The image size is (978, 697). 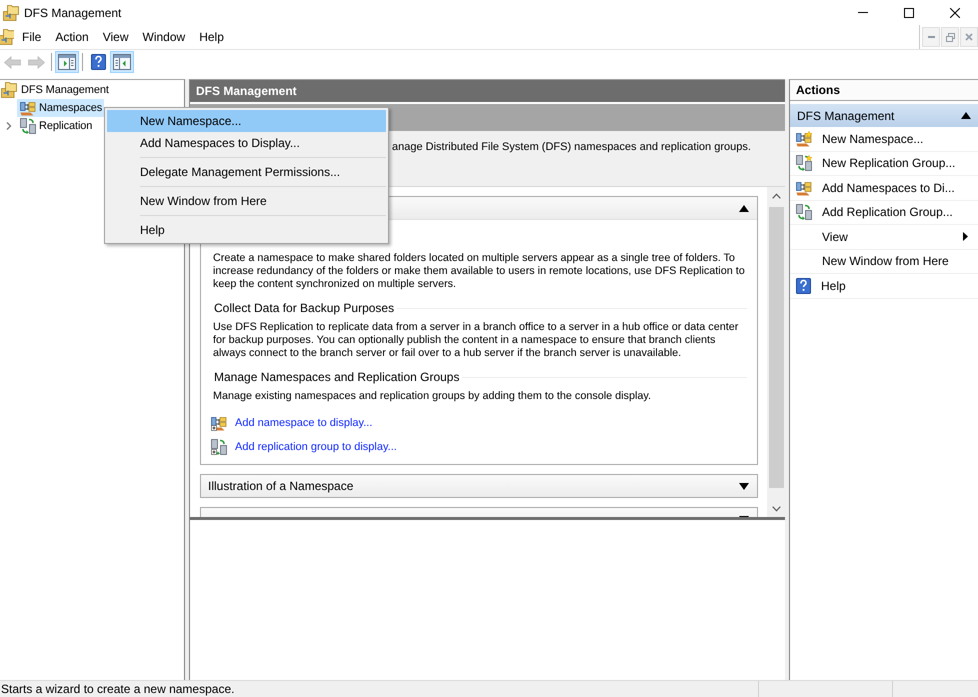 I want to click on paragraph: Create a namespace to make shared folders located on multiple servers appear as a single tree of folders. To increase redundancy of the folders or make them available to users in remote locations, use DFS Replication to keep the content synchronized on multiple servers., so click(x=479, y=271).